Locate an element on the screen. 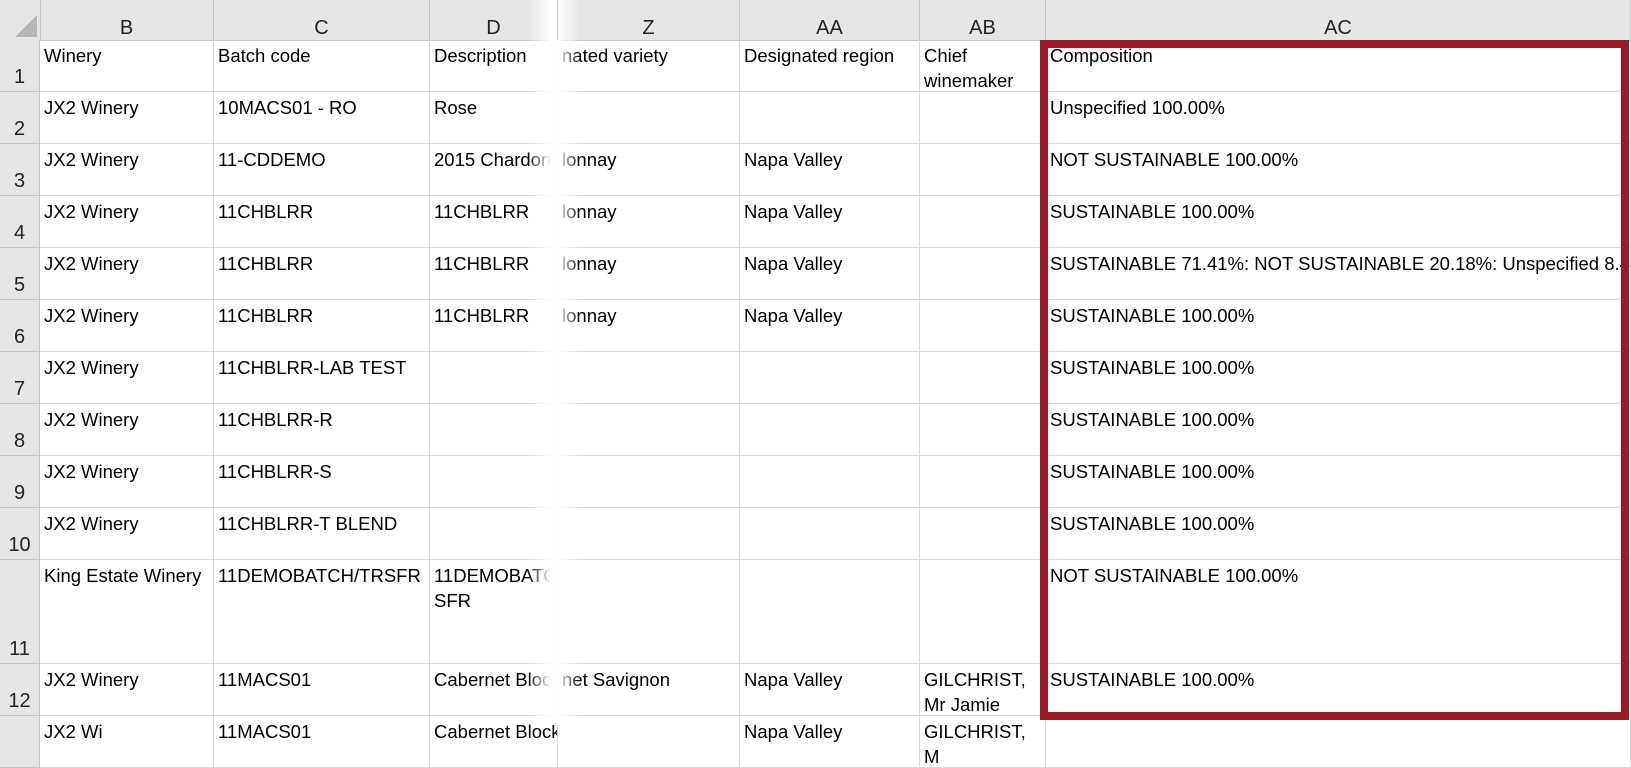  cell-c: 11CHBLRR-LAB TEST is located at coordinates (322, 378).